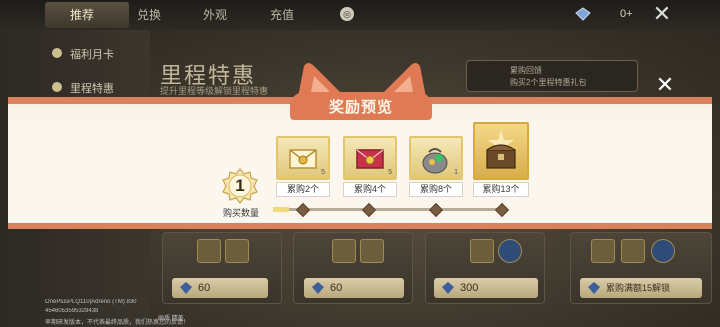  What do you see at coordinates (360, 107) in the screenshot?
I see `modal-title: 奖励预览` at bounding box center [360, 107].